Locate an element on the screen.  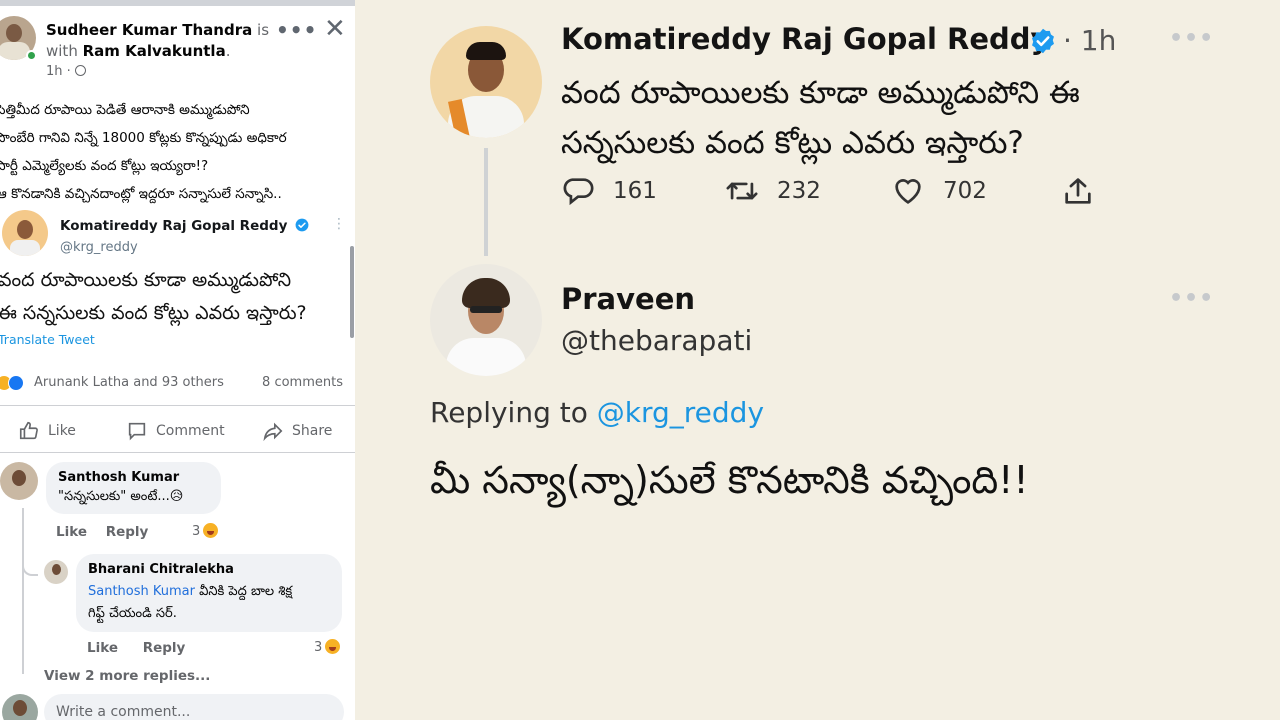
share-arrow-icon is located at coordinates (273, 432).